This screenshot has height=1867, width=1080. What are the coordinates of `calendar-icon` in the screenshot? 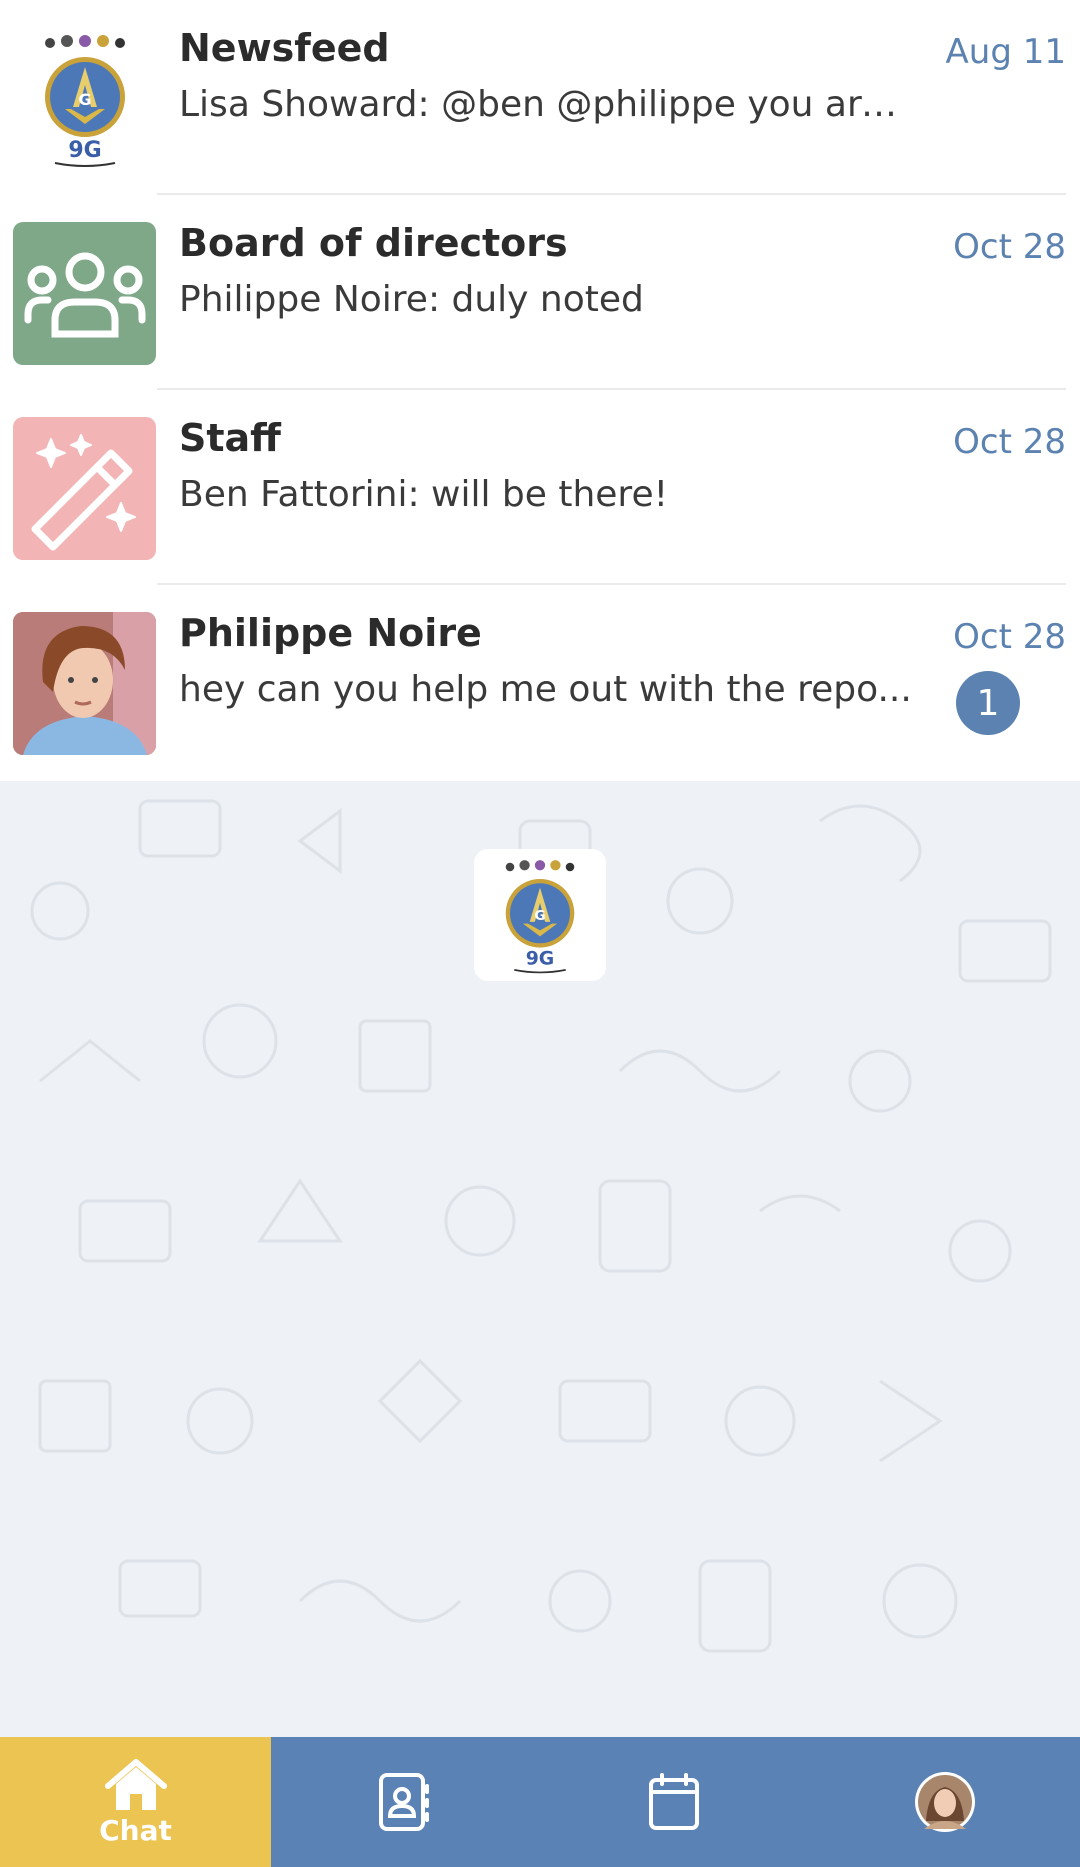 It's located at (674, 1801).